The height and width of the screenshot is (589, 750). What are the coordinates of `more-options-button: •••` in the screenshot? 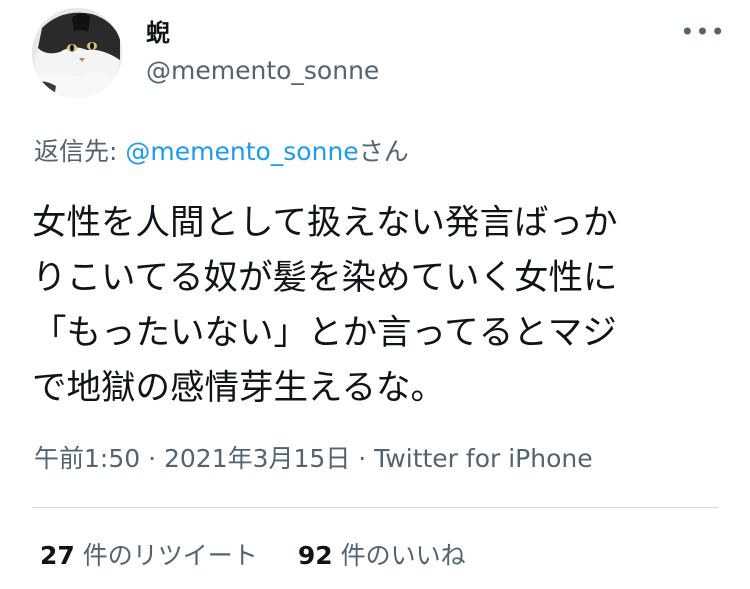 It's located at (703, 32).